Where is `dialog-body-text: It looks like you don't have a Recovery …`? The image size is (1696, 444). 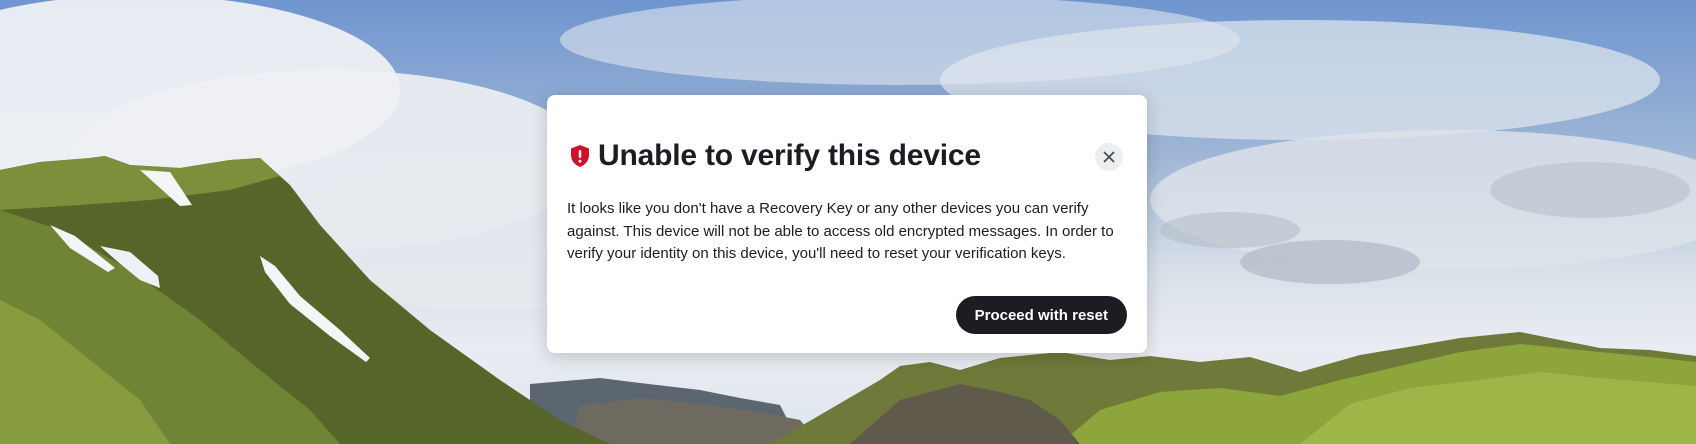 dialog-body-text: It looks like you don't have a Recovery … is located at coordinates (840, 231).